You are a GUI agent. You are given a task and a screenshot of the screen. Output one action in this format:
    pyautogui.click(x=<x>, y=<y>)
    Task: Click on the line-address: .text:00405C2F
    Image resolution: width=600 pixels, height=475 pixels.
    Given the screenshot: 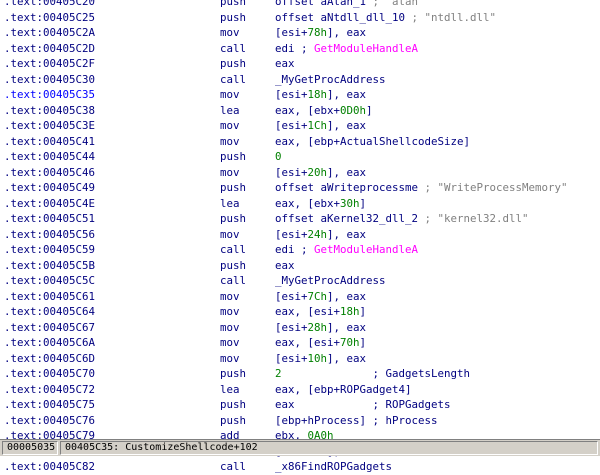 What is the action you would take?
    pyautogui.click(x=49, y=64)
    